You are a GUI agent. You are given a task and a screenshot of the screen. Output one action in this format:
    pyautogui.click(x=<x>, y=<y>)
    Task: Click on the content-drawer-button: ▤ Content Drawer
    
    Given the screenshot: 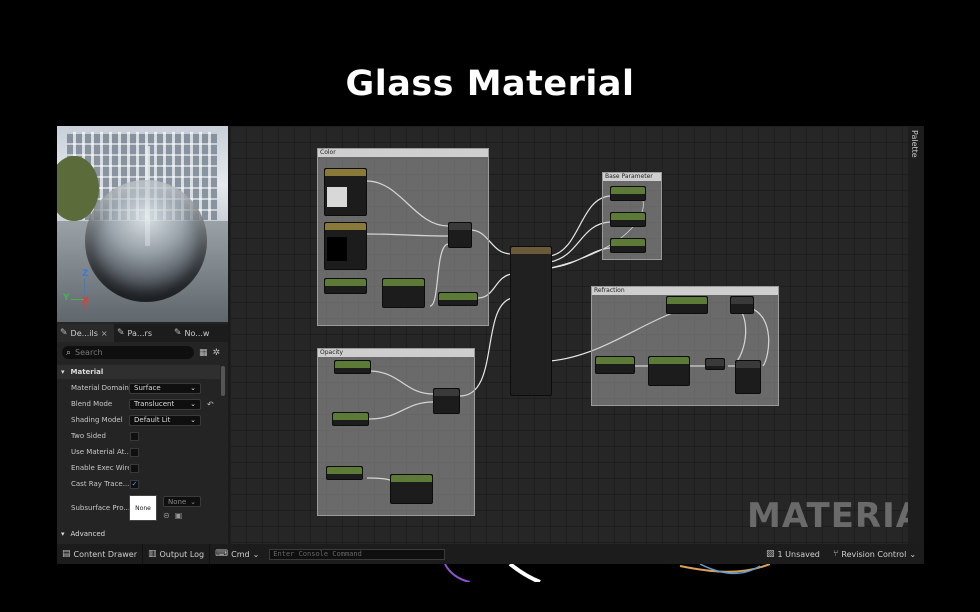 What is the action you would take?
    pyautogui.click(x=100, y=554)
    